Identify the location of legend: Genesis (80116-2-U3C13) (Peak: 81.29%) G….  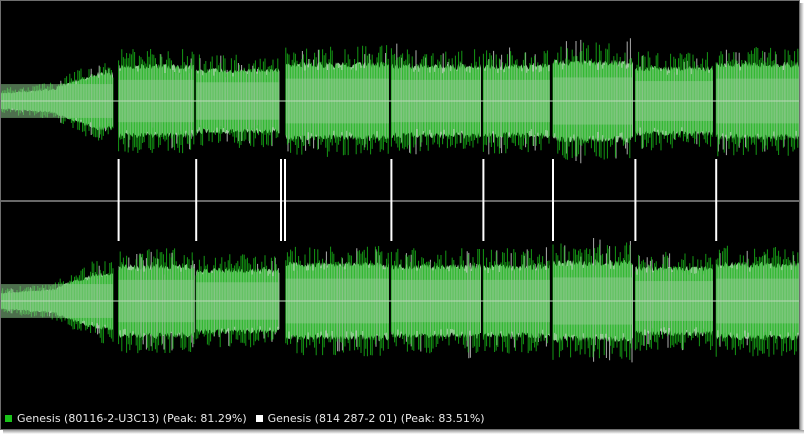
(248, 418).